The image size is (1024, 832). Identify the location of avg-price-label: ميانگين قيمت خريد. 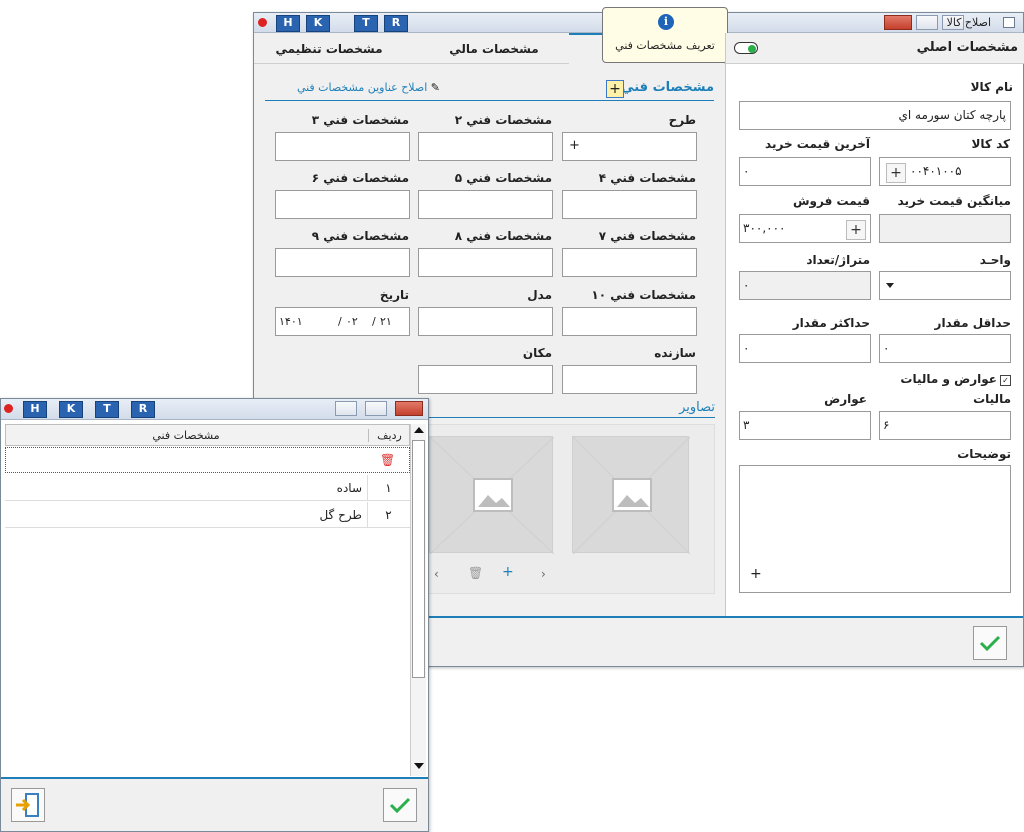
(954, 201).